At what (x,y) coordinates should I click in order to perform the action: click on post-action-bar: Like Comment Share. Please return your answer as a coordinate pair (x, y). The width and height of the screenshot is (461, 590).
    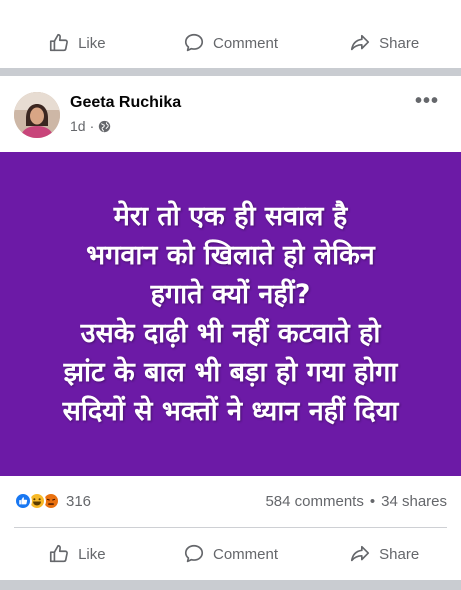
    Looking at the image, I should click on (230, 554).